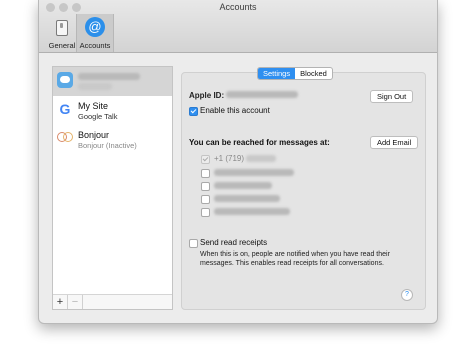  I want to click on accounts-list-footer: + −, so click(112, 301).